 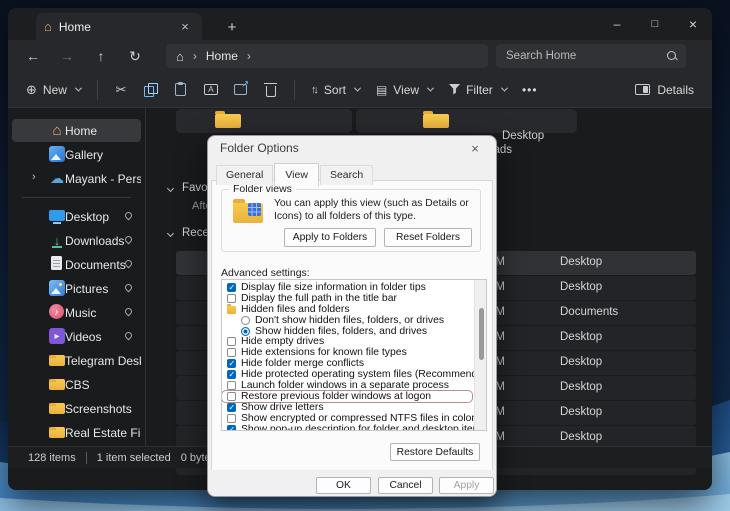 What do you see at coordinates (466, 485) in the screenshot?
I see `apply-button: Apply` at bounding box center [466, 485].